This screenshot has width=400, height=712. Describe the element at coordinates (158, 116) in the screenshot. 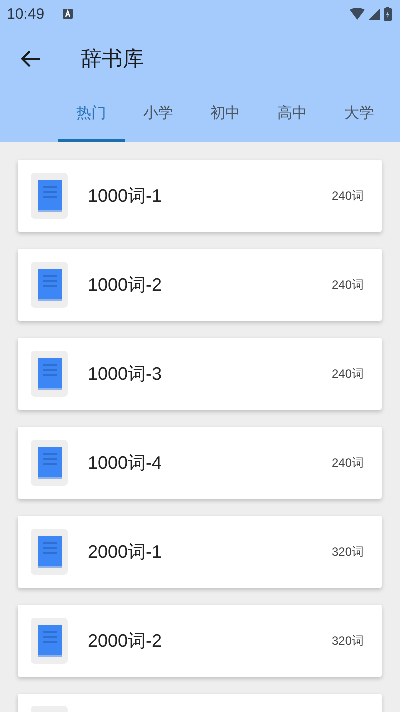

I see `category-tab: 小学` at that location.